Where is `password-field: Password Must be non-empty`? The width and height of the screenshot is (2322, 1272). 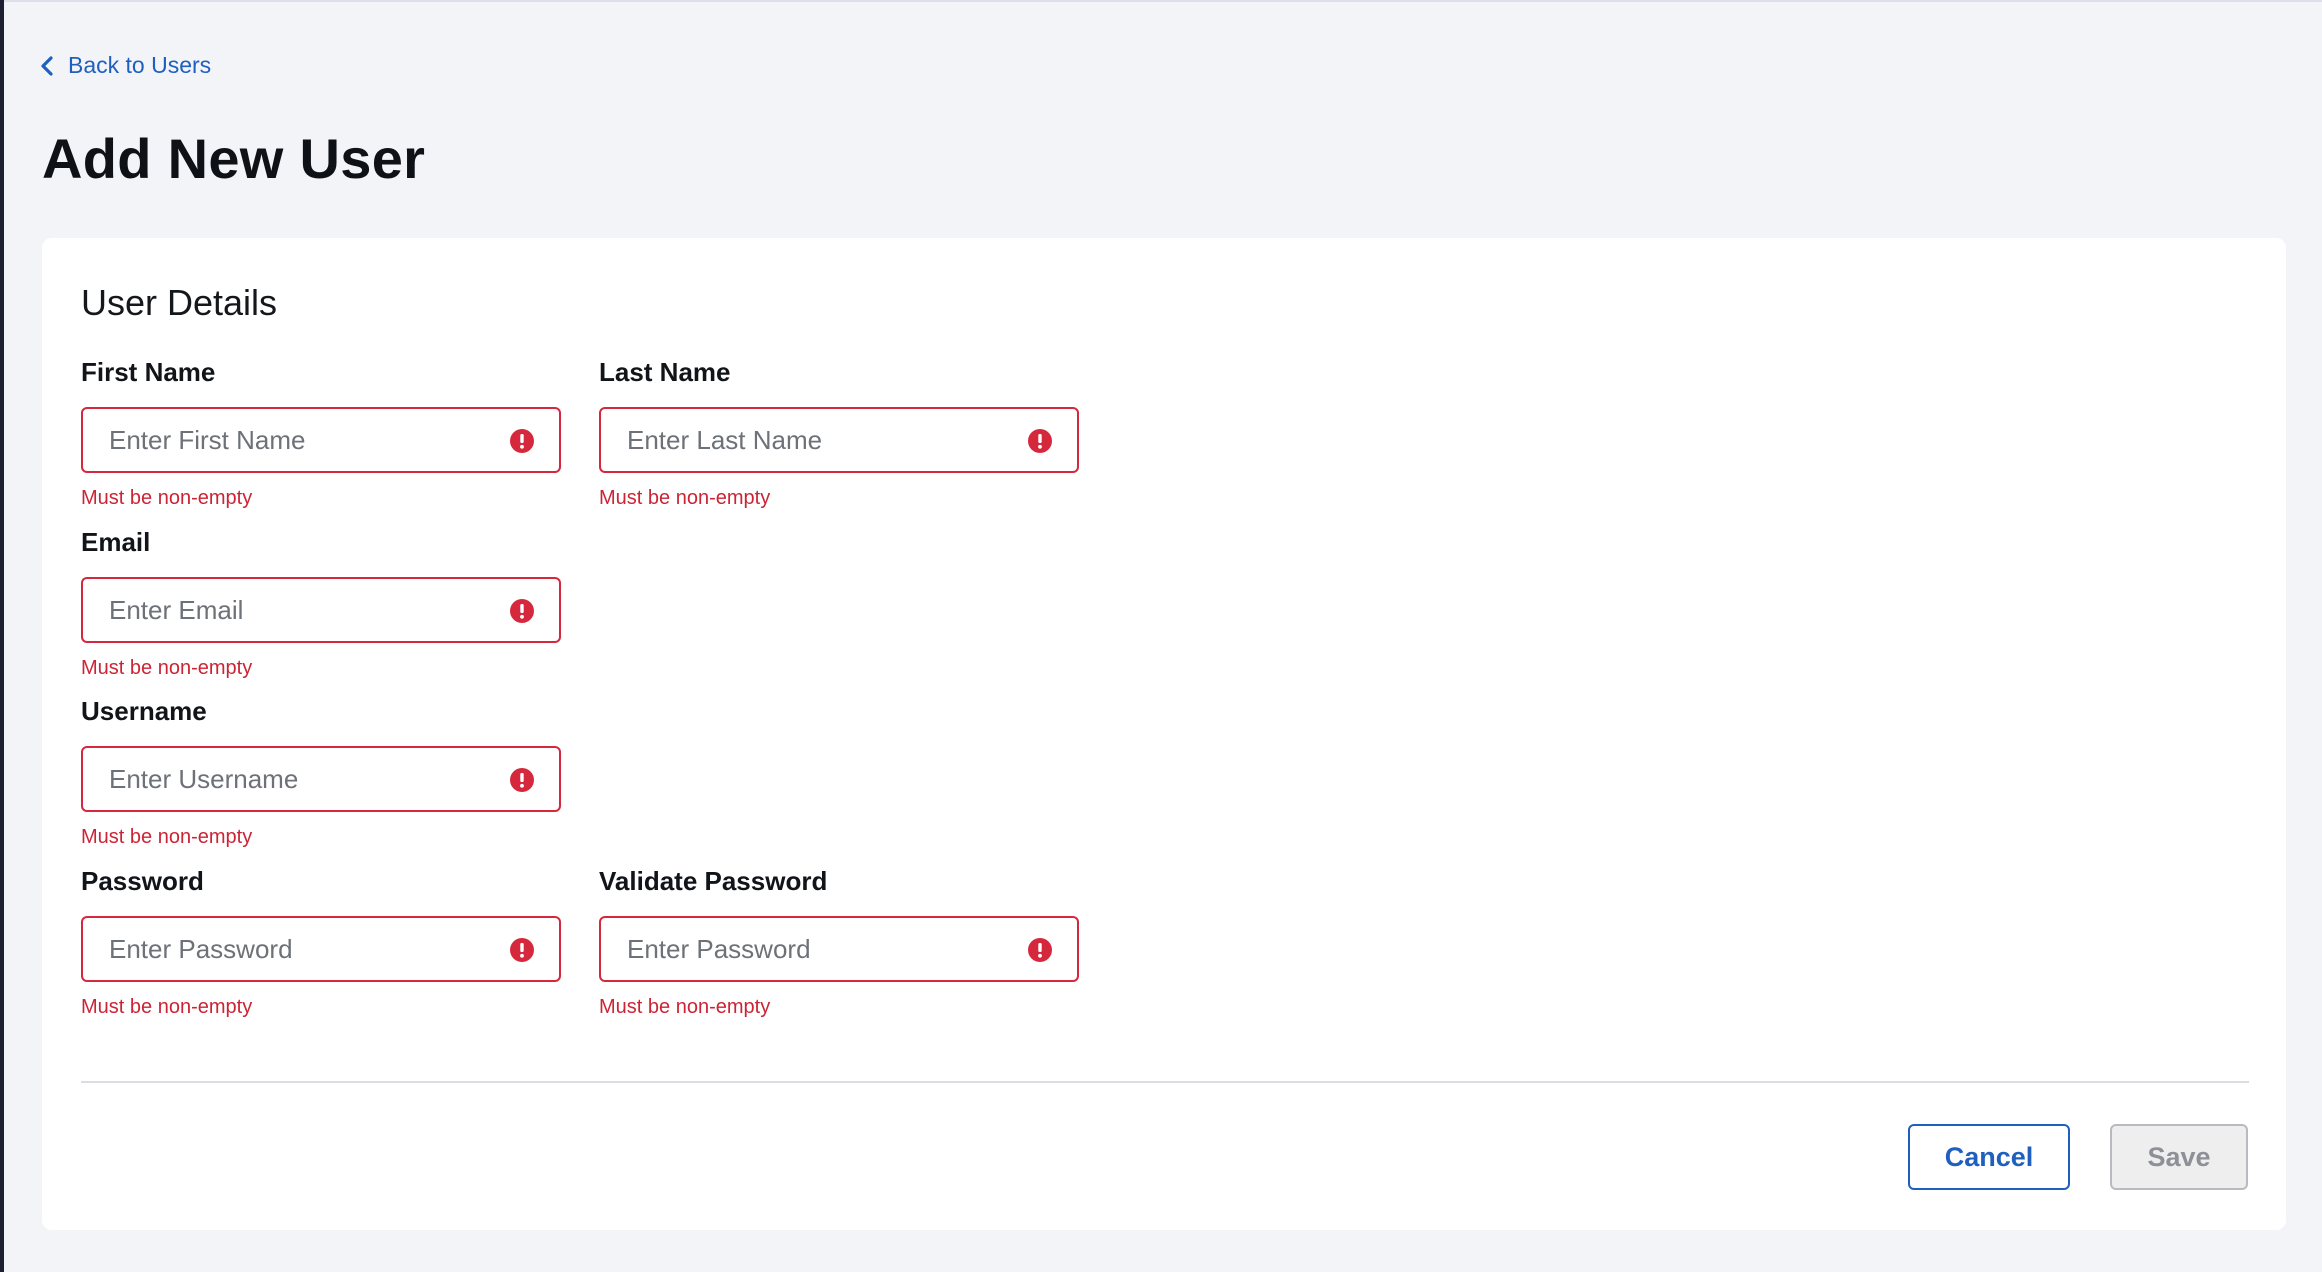 password-field: Password Must be non-empty is located at coordinates (321, 942).